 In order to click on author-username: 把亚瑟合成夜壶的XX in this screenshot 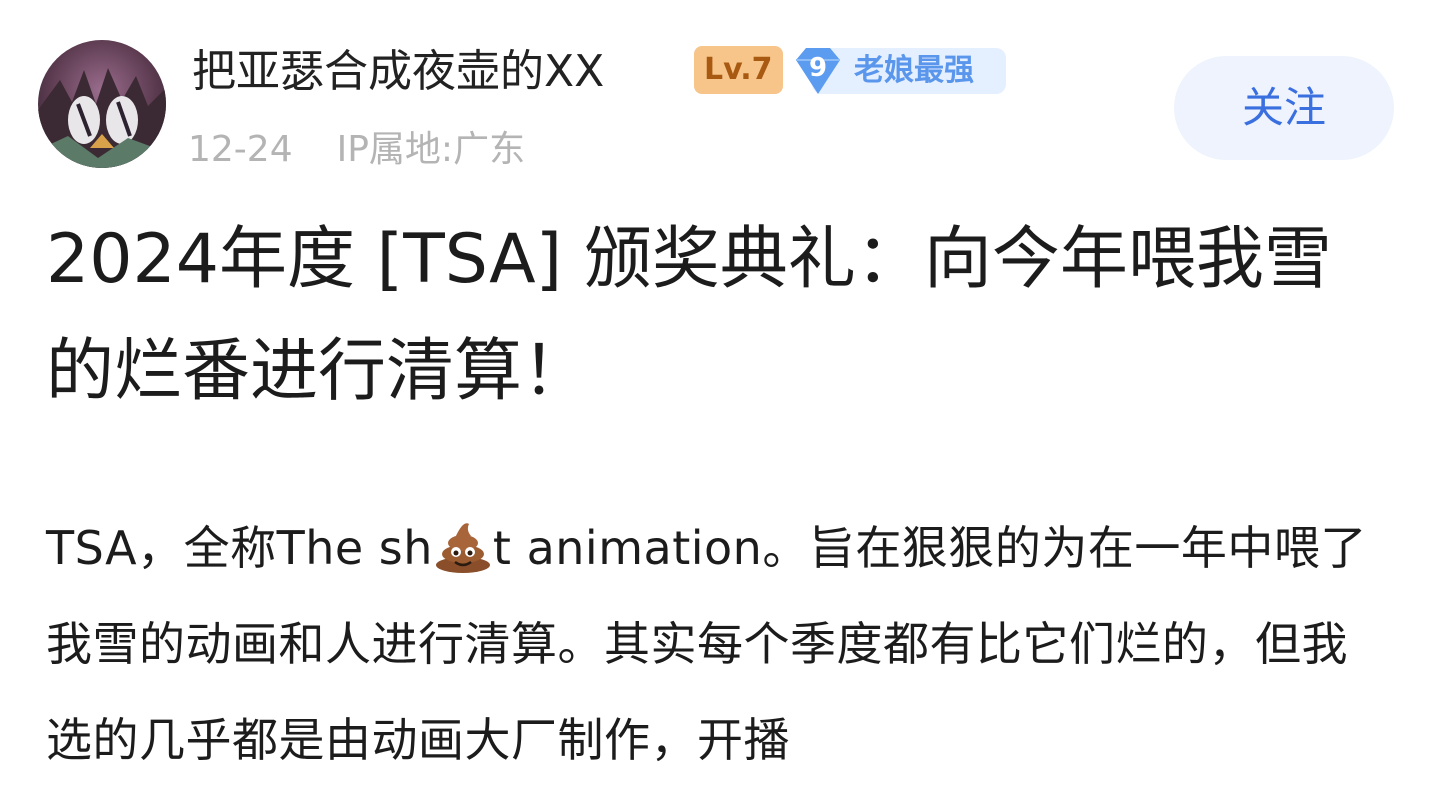, I will do `click(398, 72)`.